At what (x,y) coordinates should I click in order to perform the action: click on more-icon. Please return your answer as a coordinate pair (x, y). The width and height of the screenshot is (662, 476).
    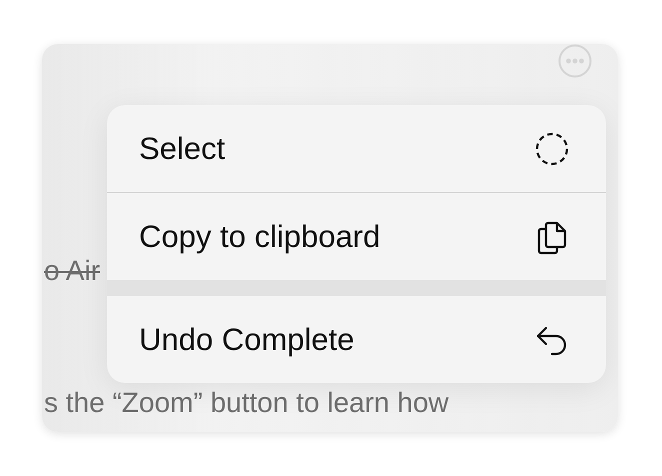
    Looking at the image, I should click on (575, 61).